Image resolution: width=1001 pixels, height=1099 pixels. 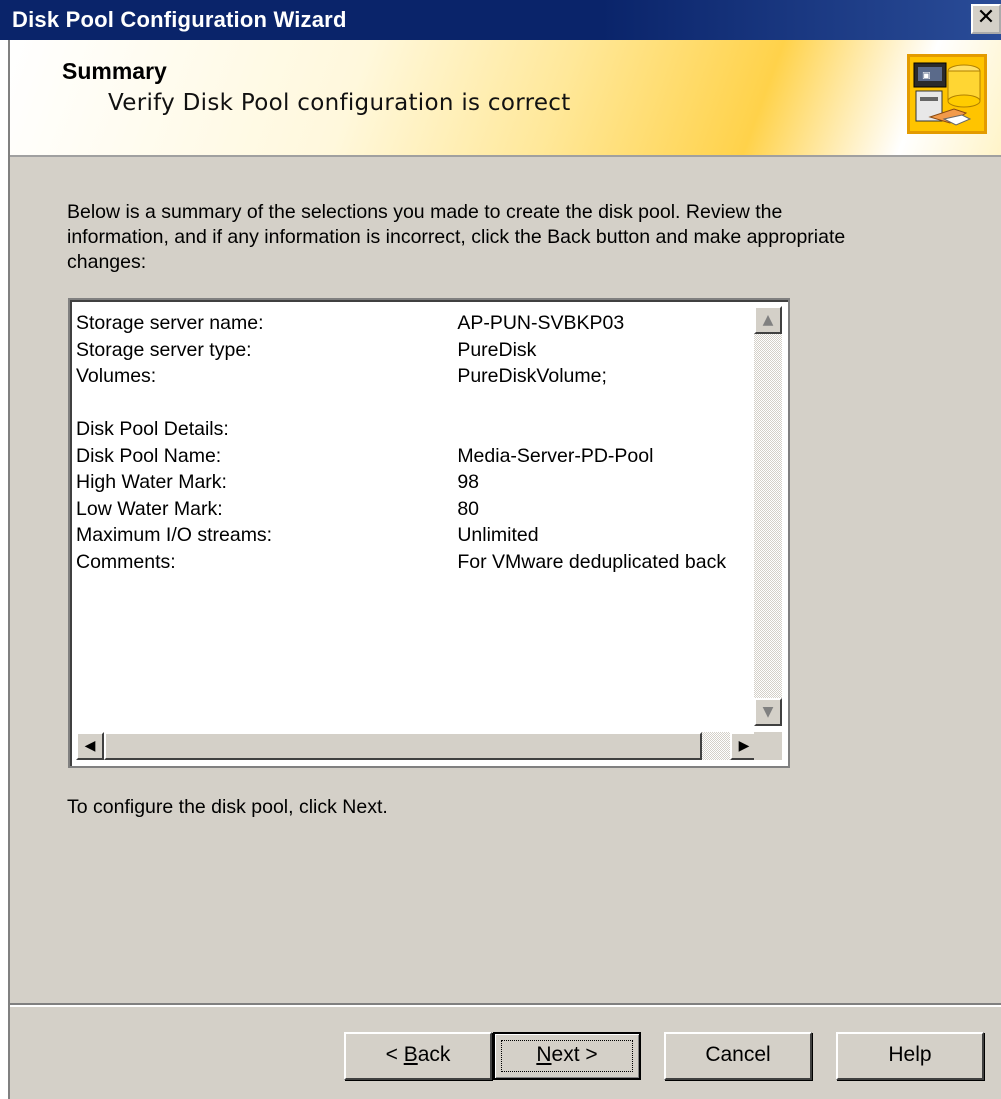 I want to click on page-title: Summary, so click(x=114, y=71).